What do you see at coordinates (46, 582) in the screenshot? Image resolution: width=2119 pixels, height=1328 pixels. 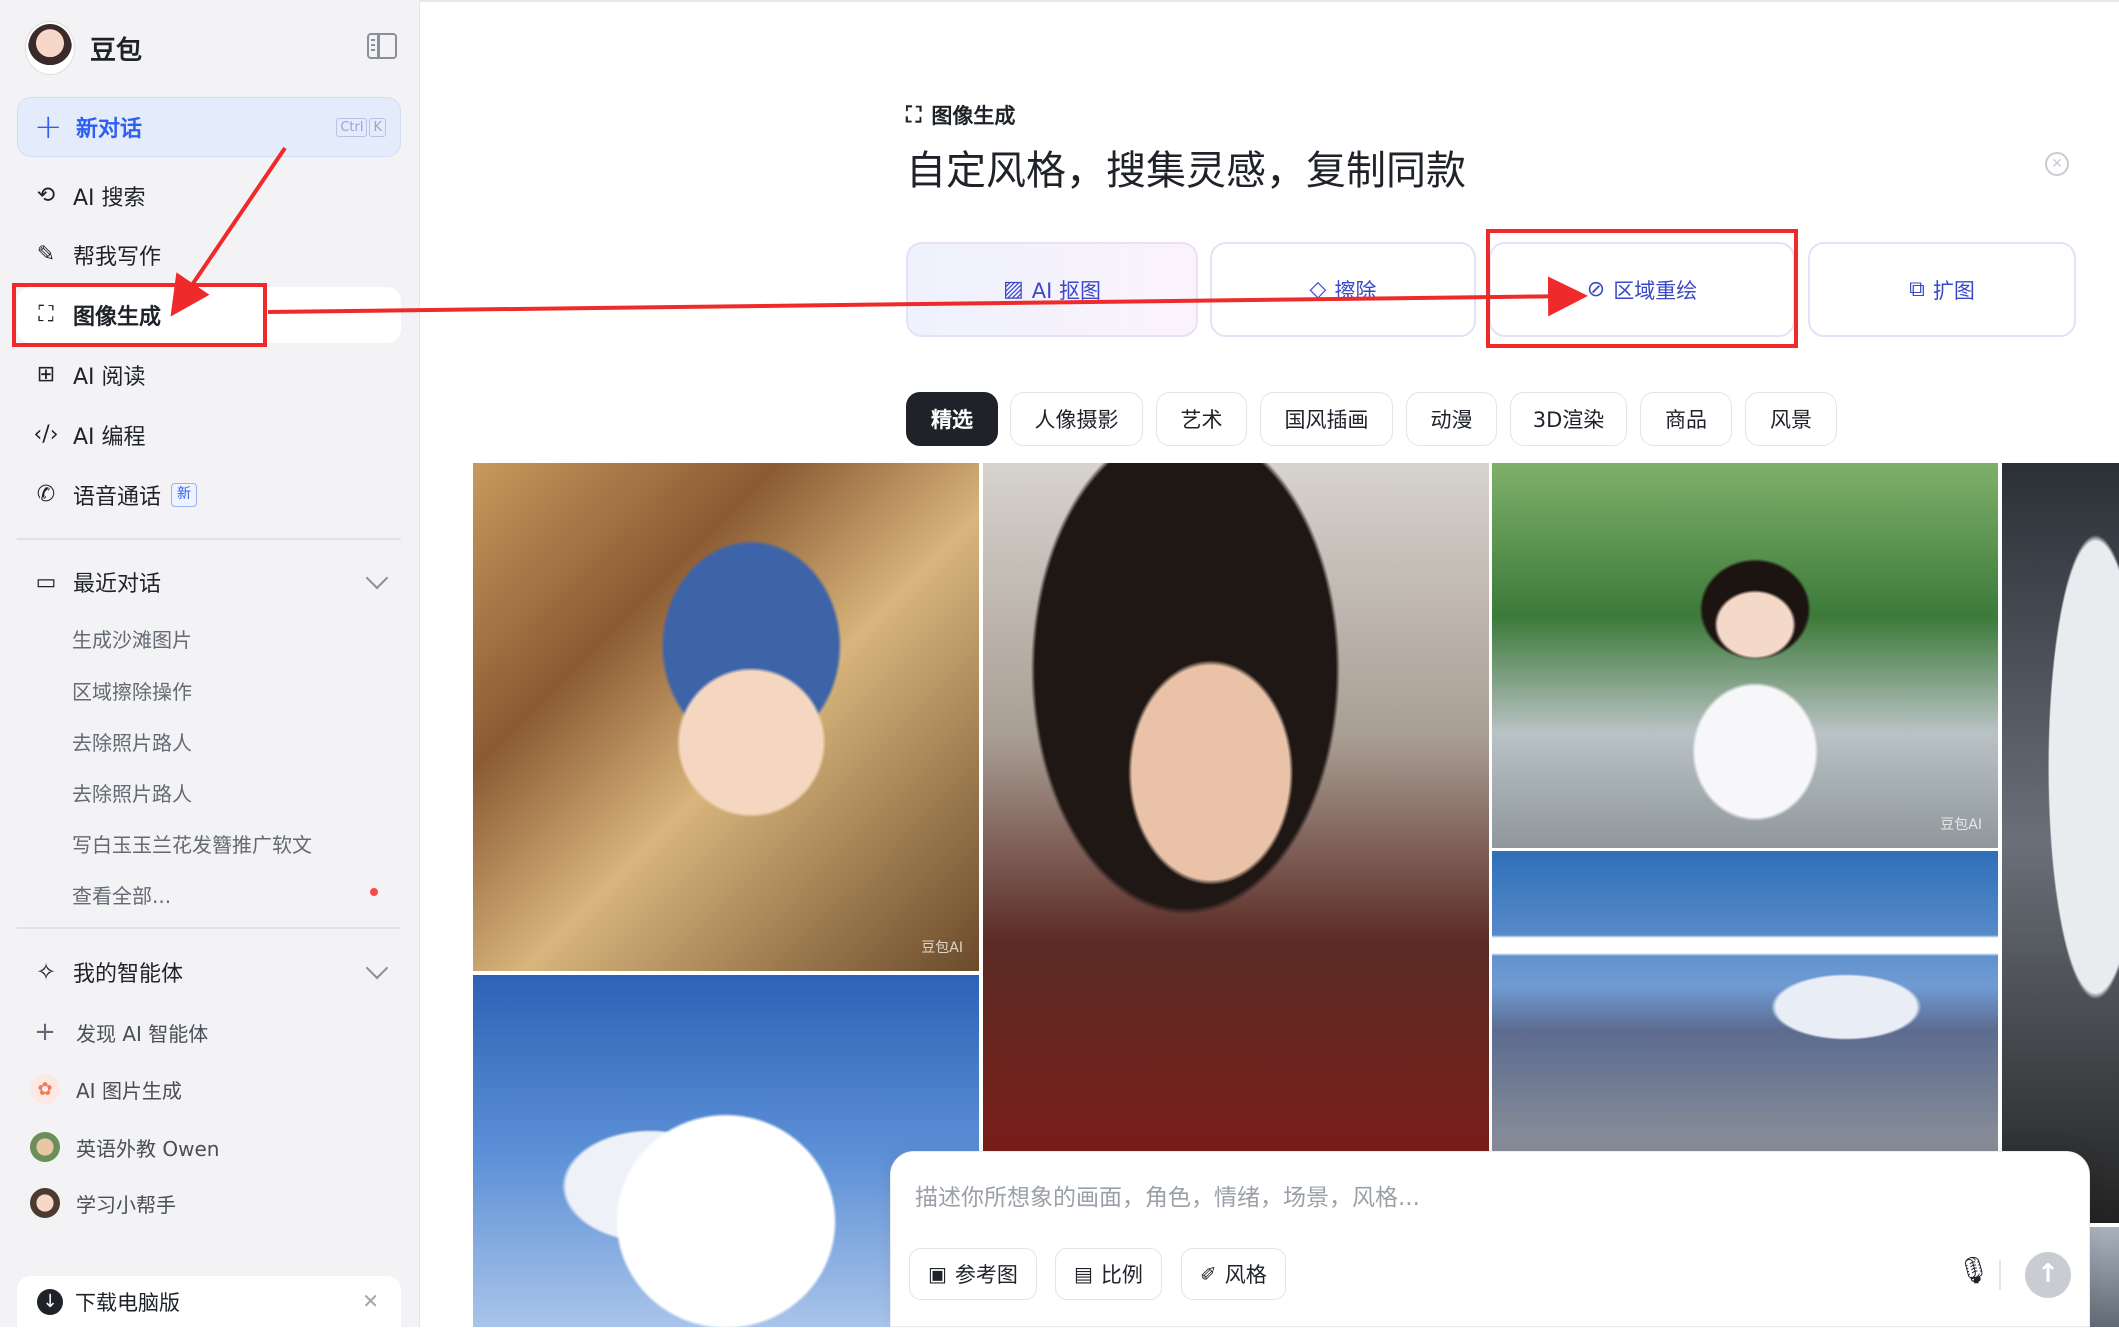 I see `chat-icon: ▭` at bounding box center [46, 582].